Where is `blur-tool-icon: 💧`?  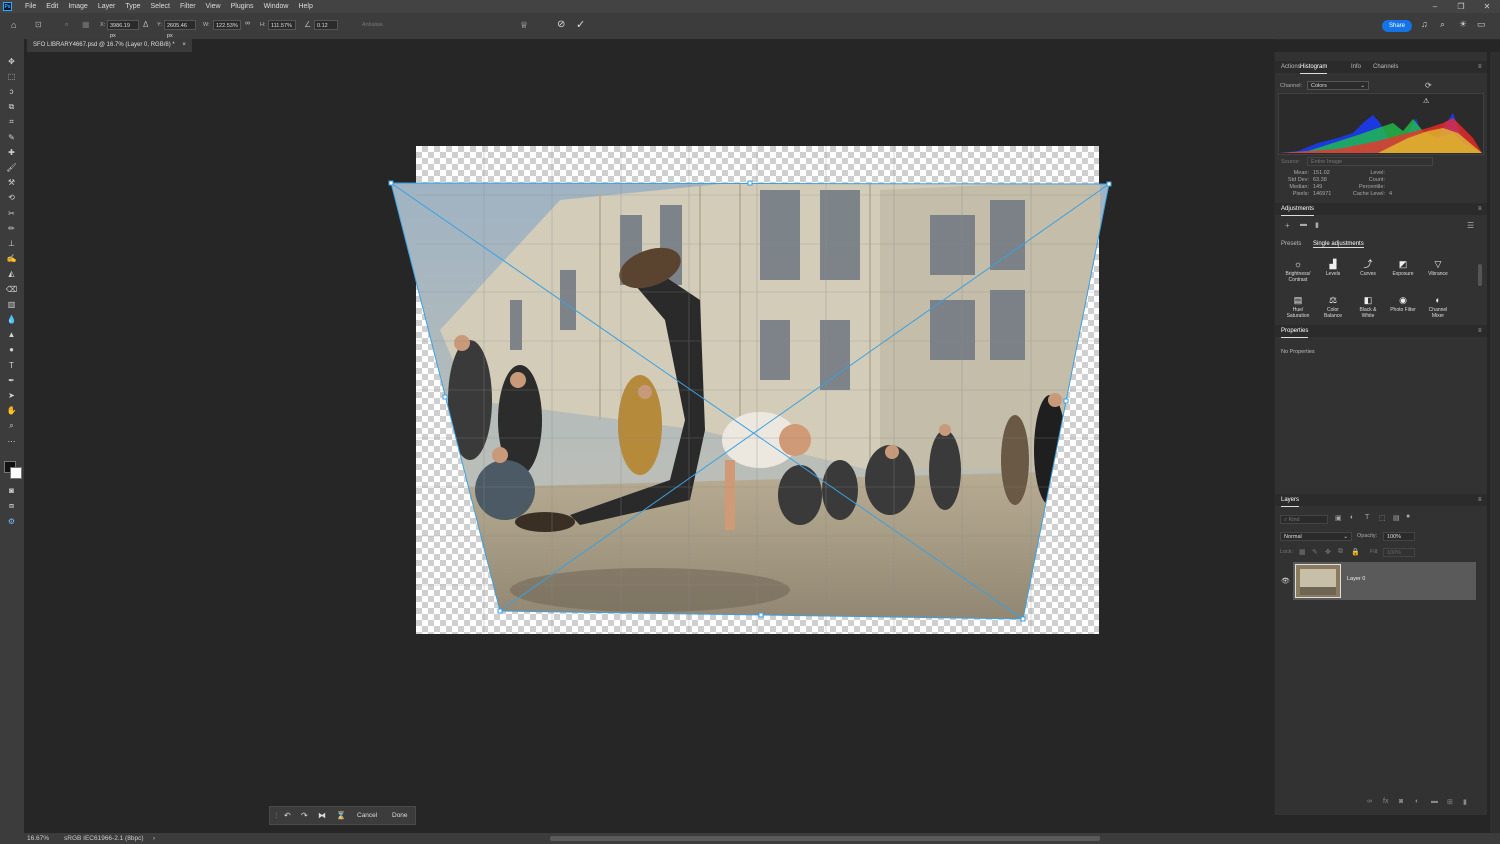
blur-tool-icon: 💧 is located at coordinates (11, 319).